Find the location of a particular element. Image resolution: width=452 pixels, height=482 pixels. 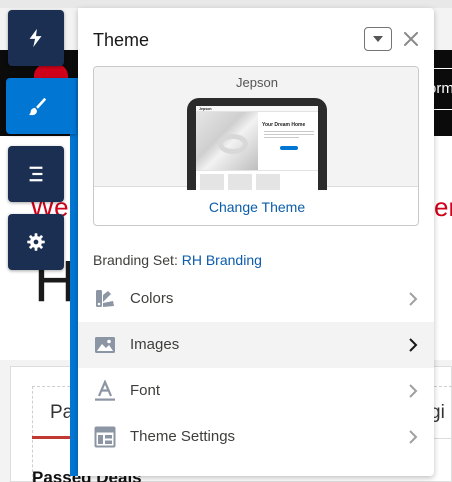

panel-title: Theme is located at coordinates (121, 40).